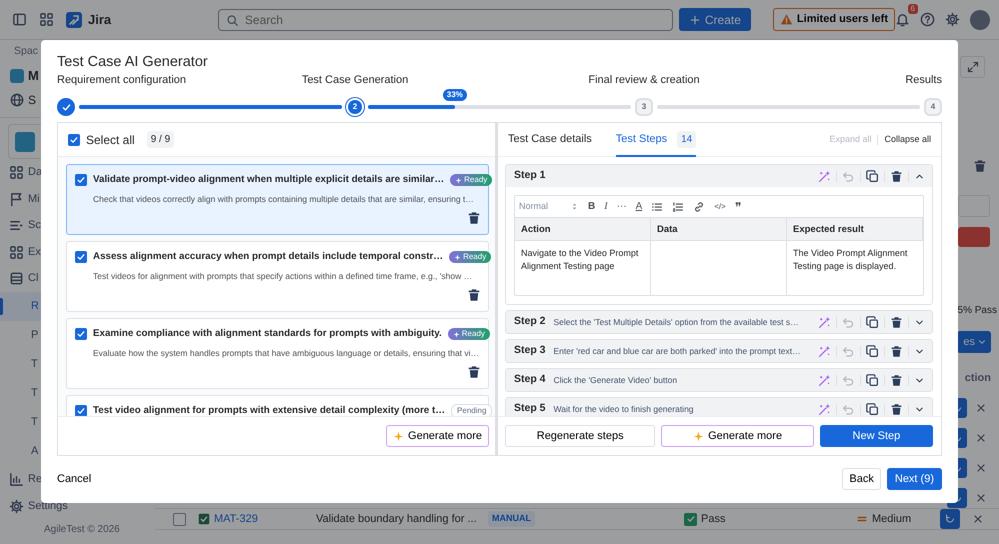 This screenshot has height=544, width=999. I want to click on app-switcher-icon, so click(46, 19).